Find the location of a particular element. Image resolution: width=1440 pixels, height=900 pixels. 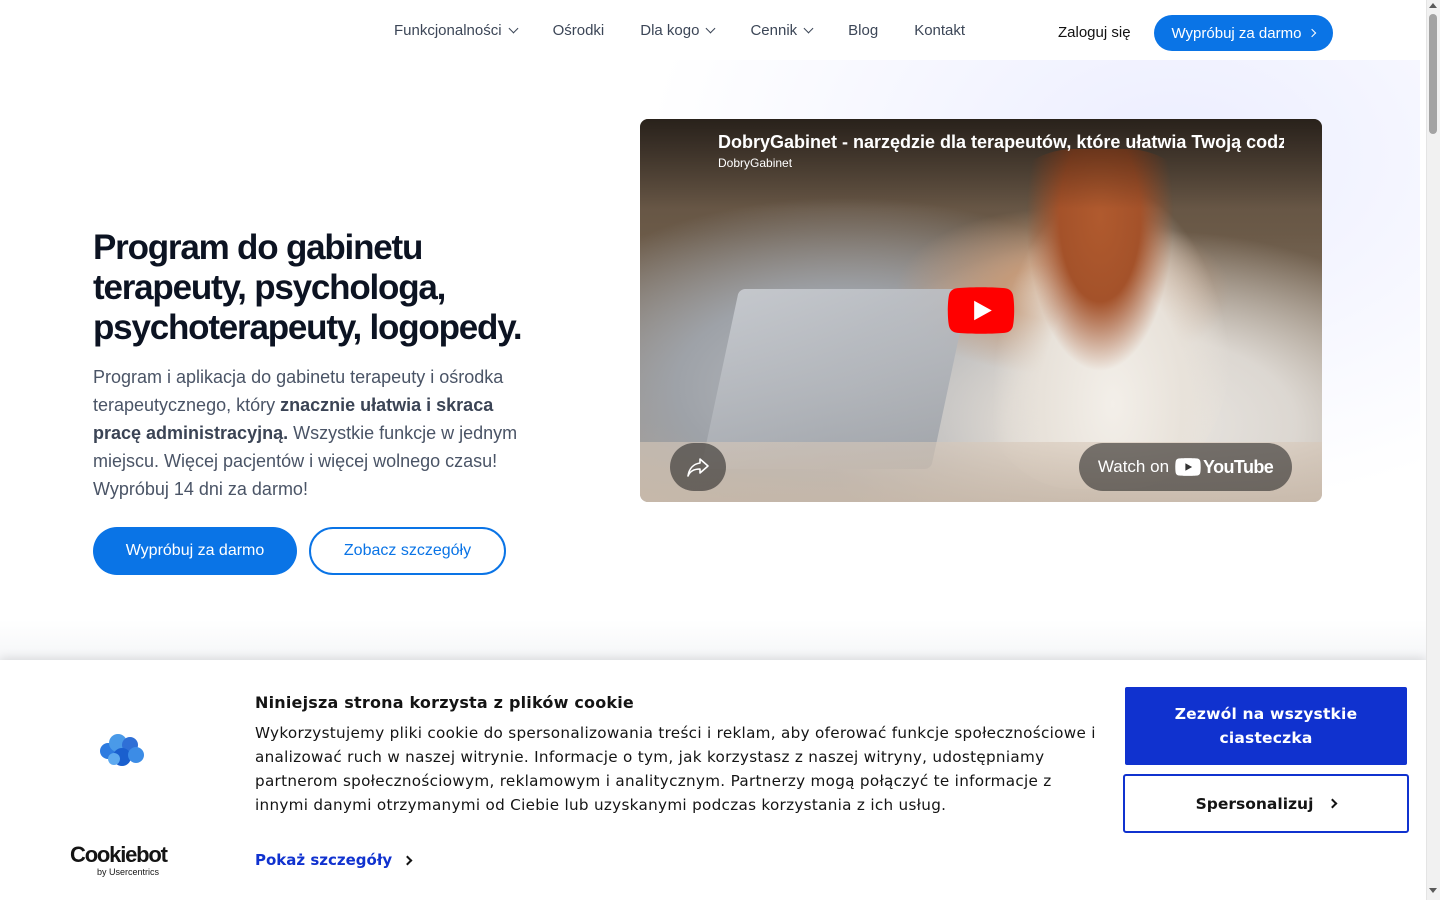

customize-cookies-button: Spersonalizuj is located at coordinates (1266, 803).